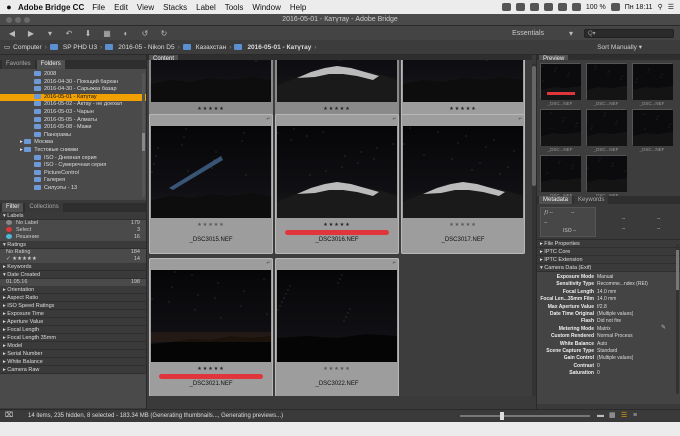  What do you see at coordinates (619, 47) in the screenshot?
I see `sort-menu: Sort Manually ▾` at bounding box center [619, 47].